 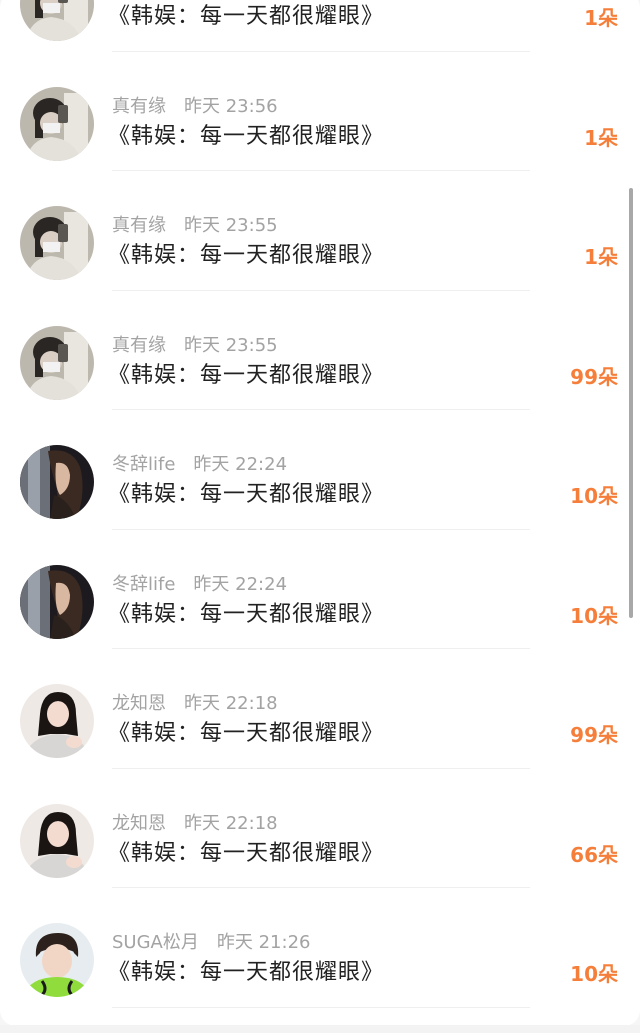 I want to click on gift-row-meta: 真有缘 昨天 23:56, so click(x=195, y=107).